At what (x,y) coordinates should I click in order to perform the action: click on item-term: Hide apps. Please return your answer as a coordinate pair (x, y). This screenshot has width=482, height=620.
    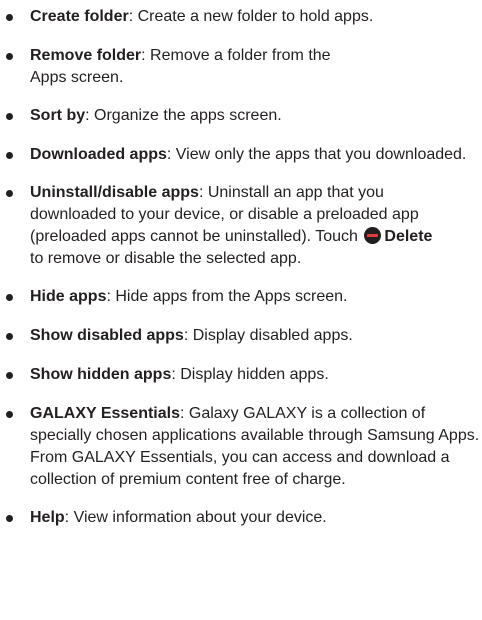
    Looking at the image, I should click on (68, 296).